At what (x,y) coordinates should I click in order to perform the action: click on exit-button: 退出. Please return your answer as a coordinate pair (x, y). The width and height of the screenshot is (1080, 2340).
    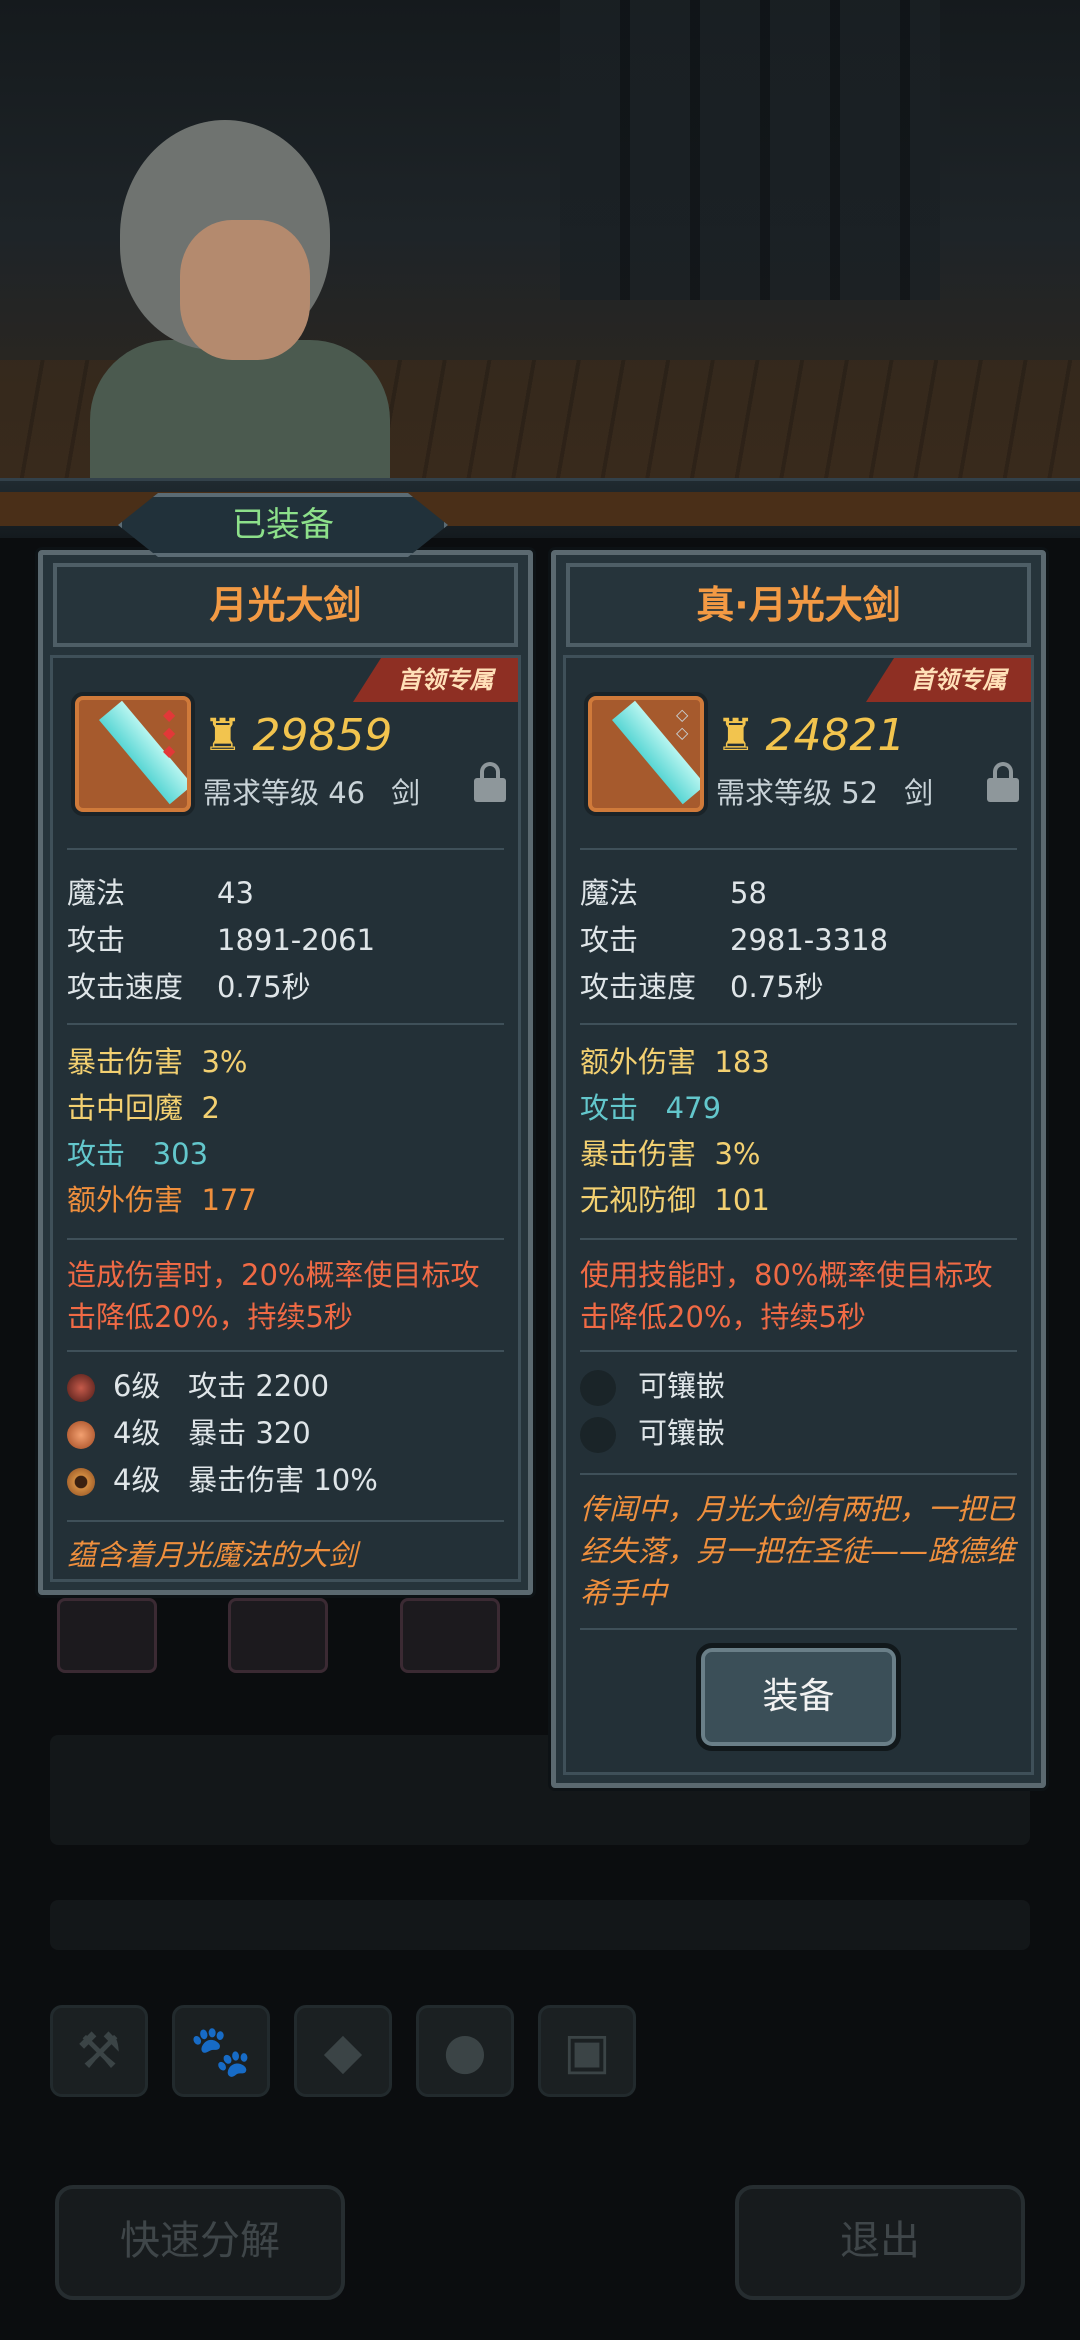
    Looking at the image, I should click on (880, 2242).